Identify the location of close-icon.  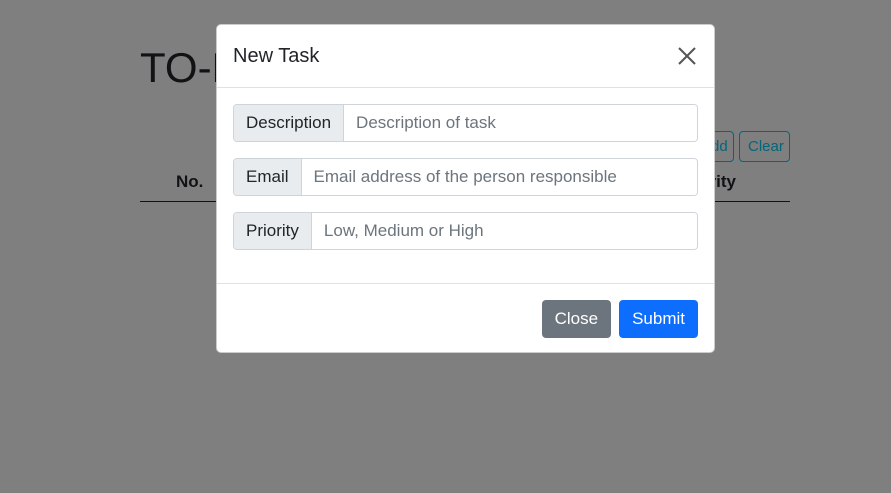
(687, 56).